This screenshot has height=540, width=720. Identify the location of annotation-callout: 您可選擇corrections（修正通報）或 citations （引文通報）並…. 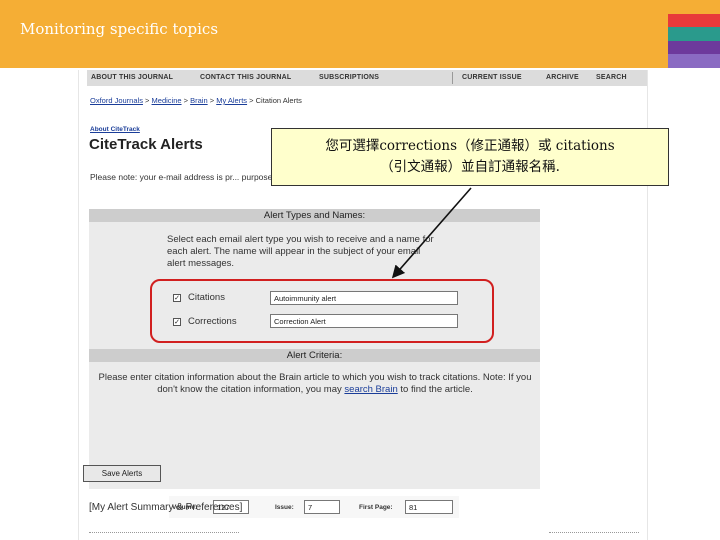
(470, 157).